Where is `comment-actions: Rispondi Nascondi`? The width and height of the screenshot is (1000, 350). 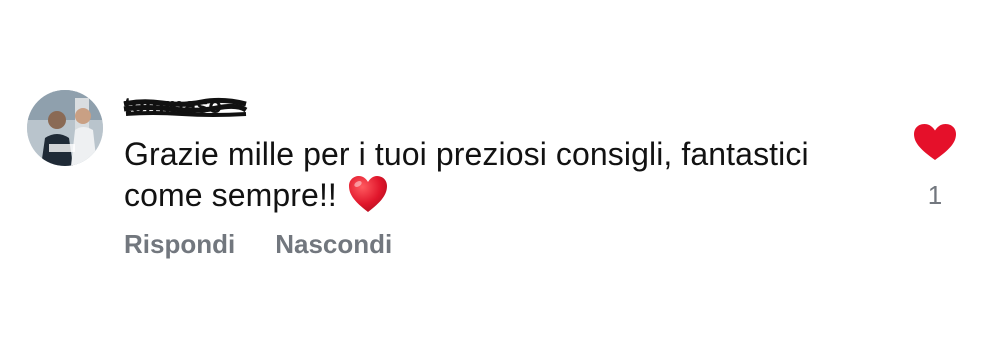
comment-actions: Rispondi Nascondi is located at coordinates (258, 244).